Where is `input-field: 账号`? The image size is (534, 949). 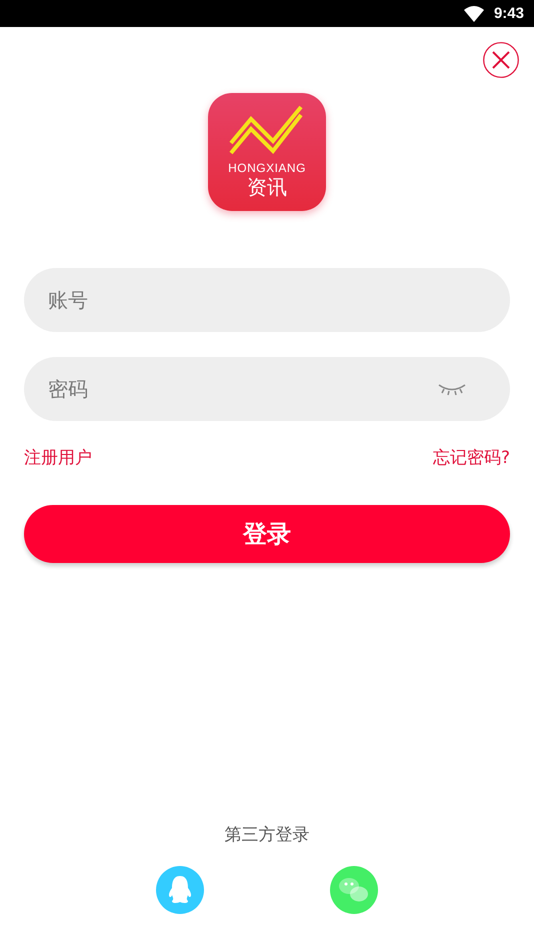
input-field: 账号 is located at coordinates (267, 300).